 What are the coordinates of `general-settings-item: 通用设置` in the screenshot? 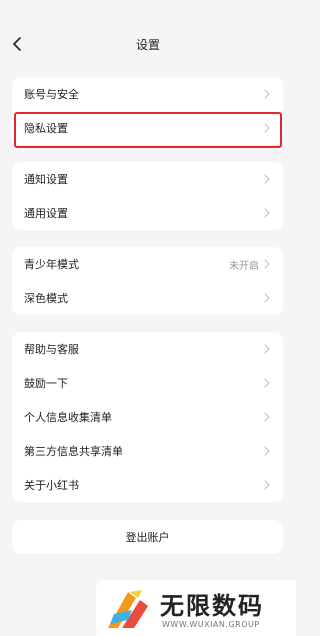 It's located at (147, 213).